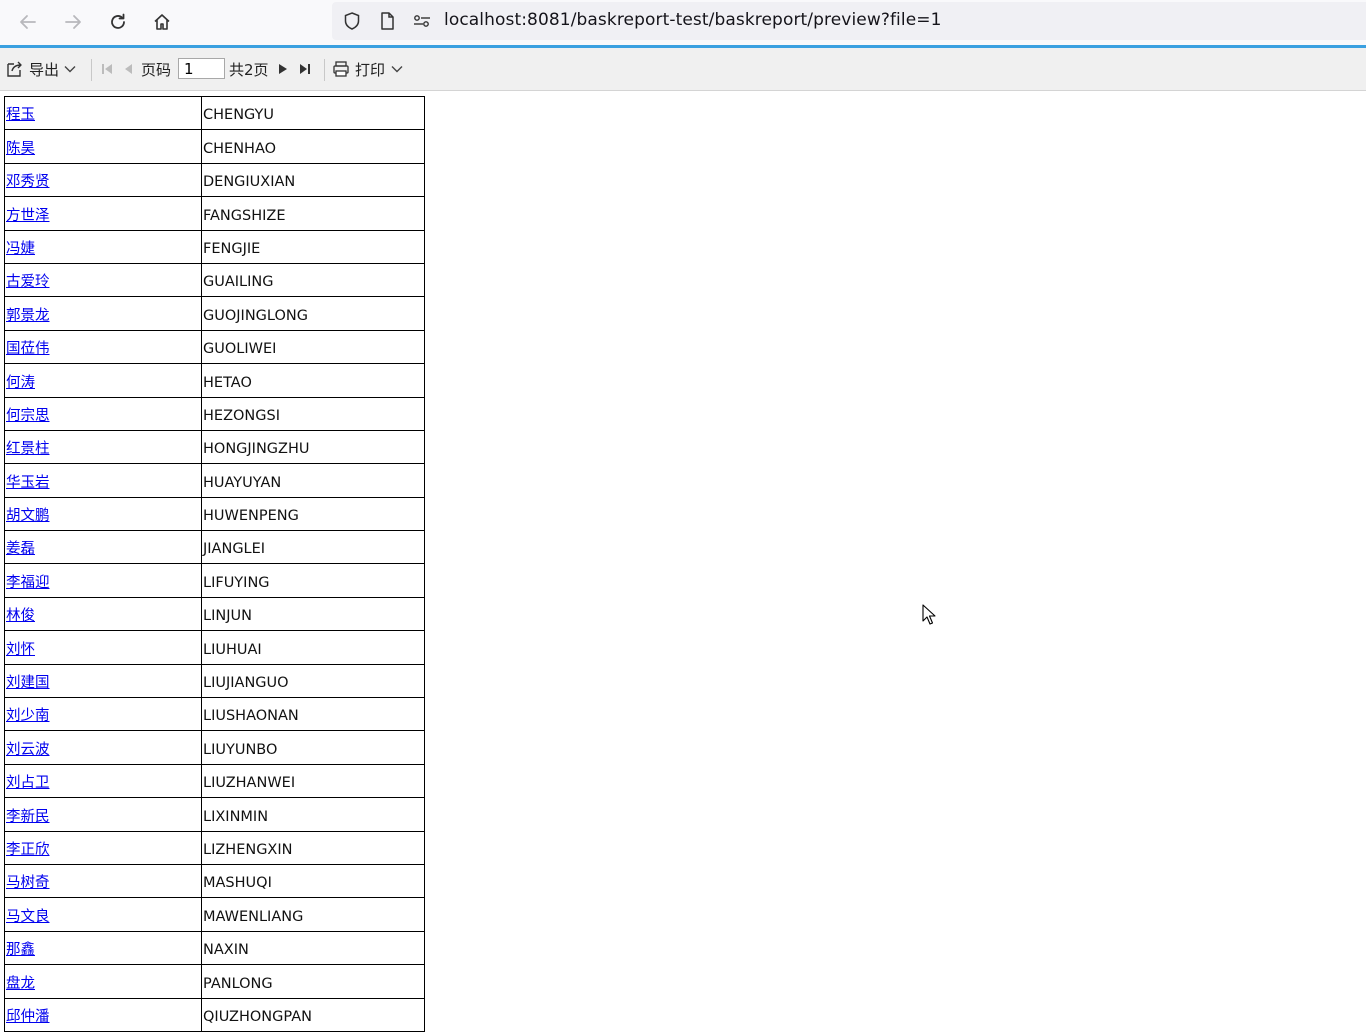 This screenshot has width=1366, height=1032. Describe the element at coordinates (313, 380) in the screenshot. I see `pinyin-cell: HETAO` at that location.